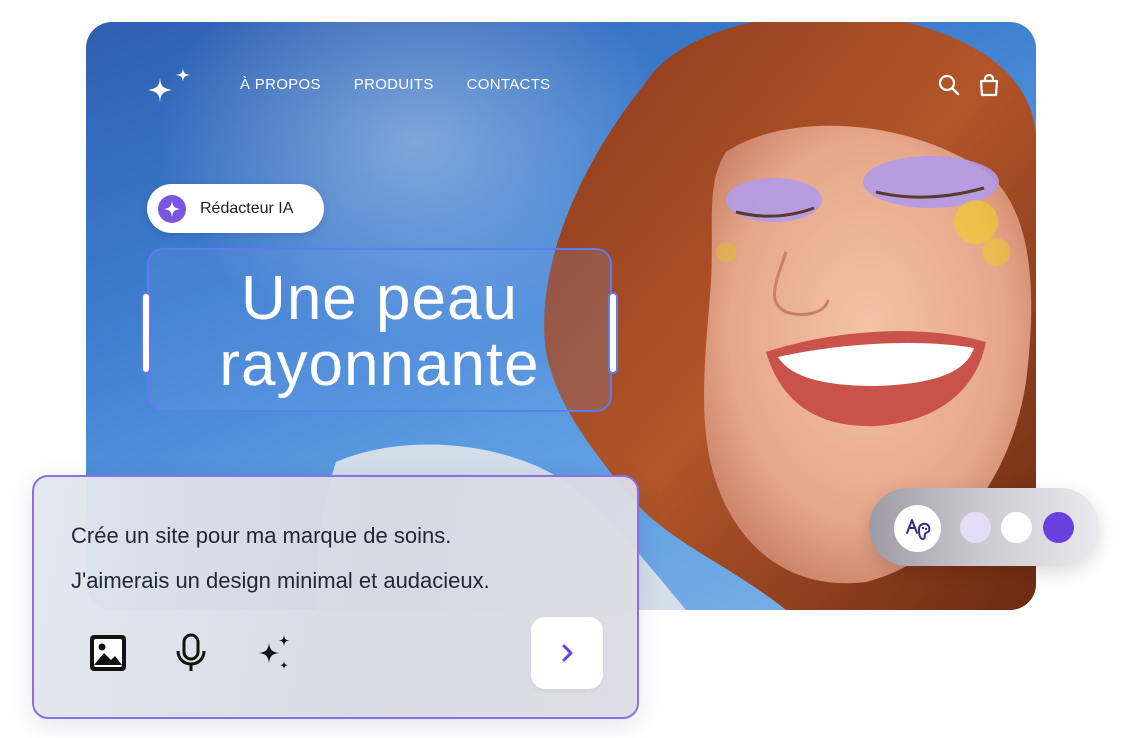  Describe the element at coordinates (108, 653) in the screenshot. I see `image-icon` at that location.